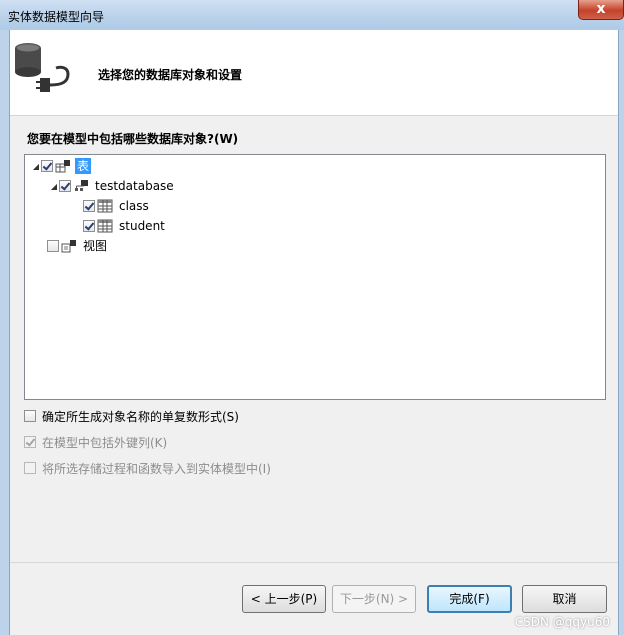  I want to click on previous-button: < 上一步(P), so click(284, 599).